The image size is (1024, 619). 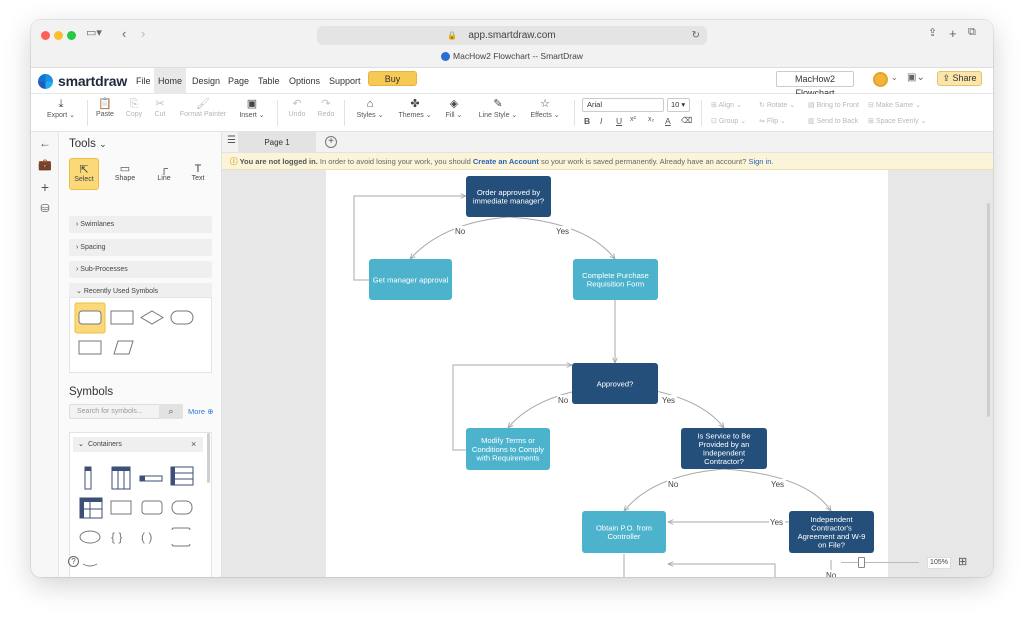 What do you see at coordinates (331, 142) in the screenshot?
I see `add-page-icon: +` at bounding box center [331, 142].